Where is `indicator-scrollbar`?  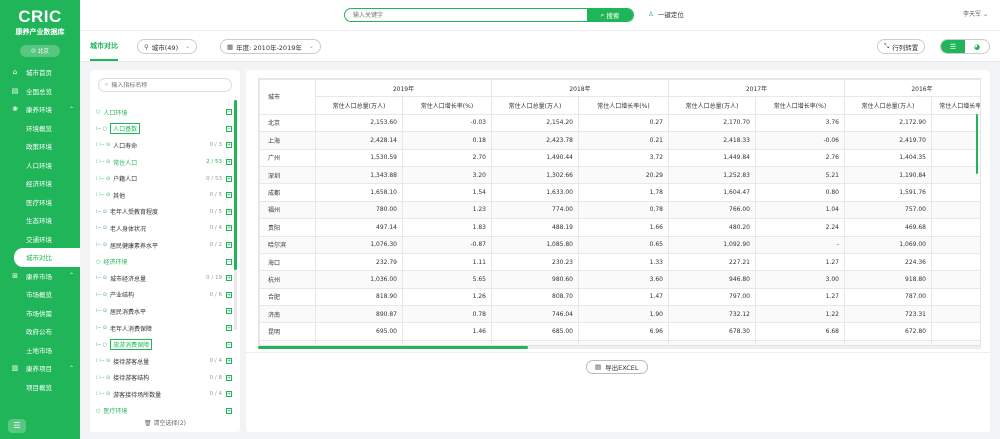
indicator-scrollbar is located at coordinates (235, 215).